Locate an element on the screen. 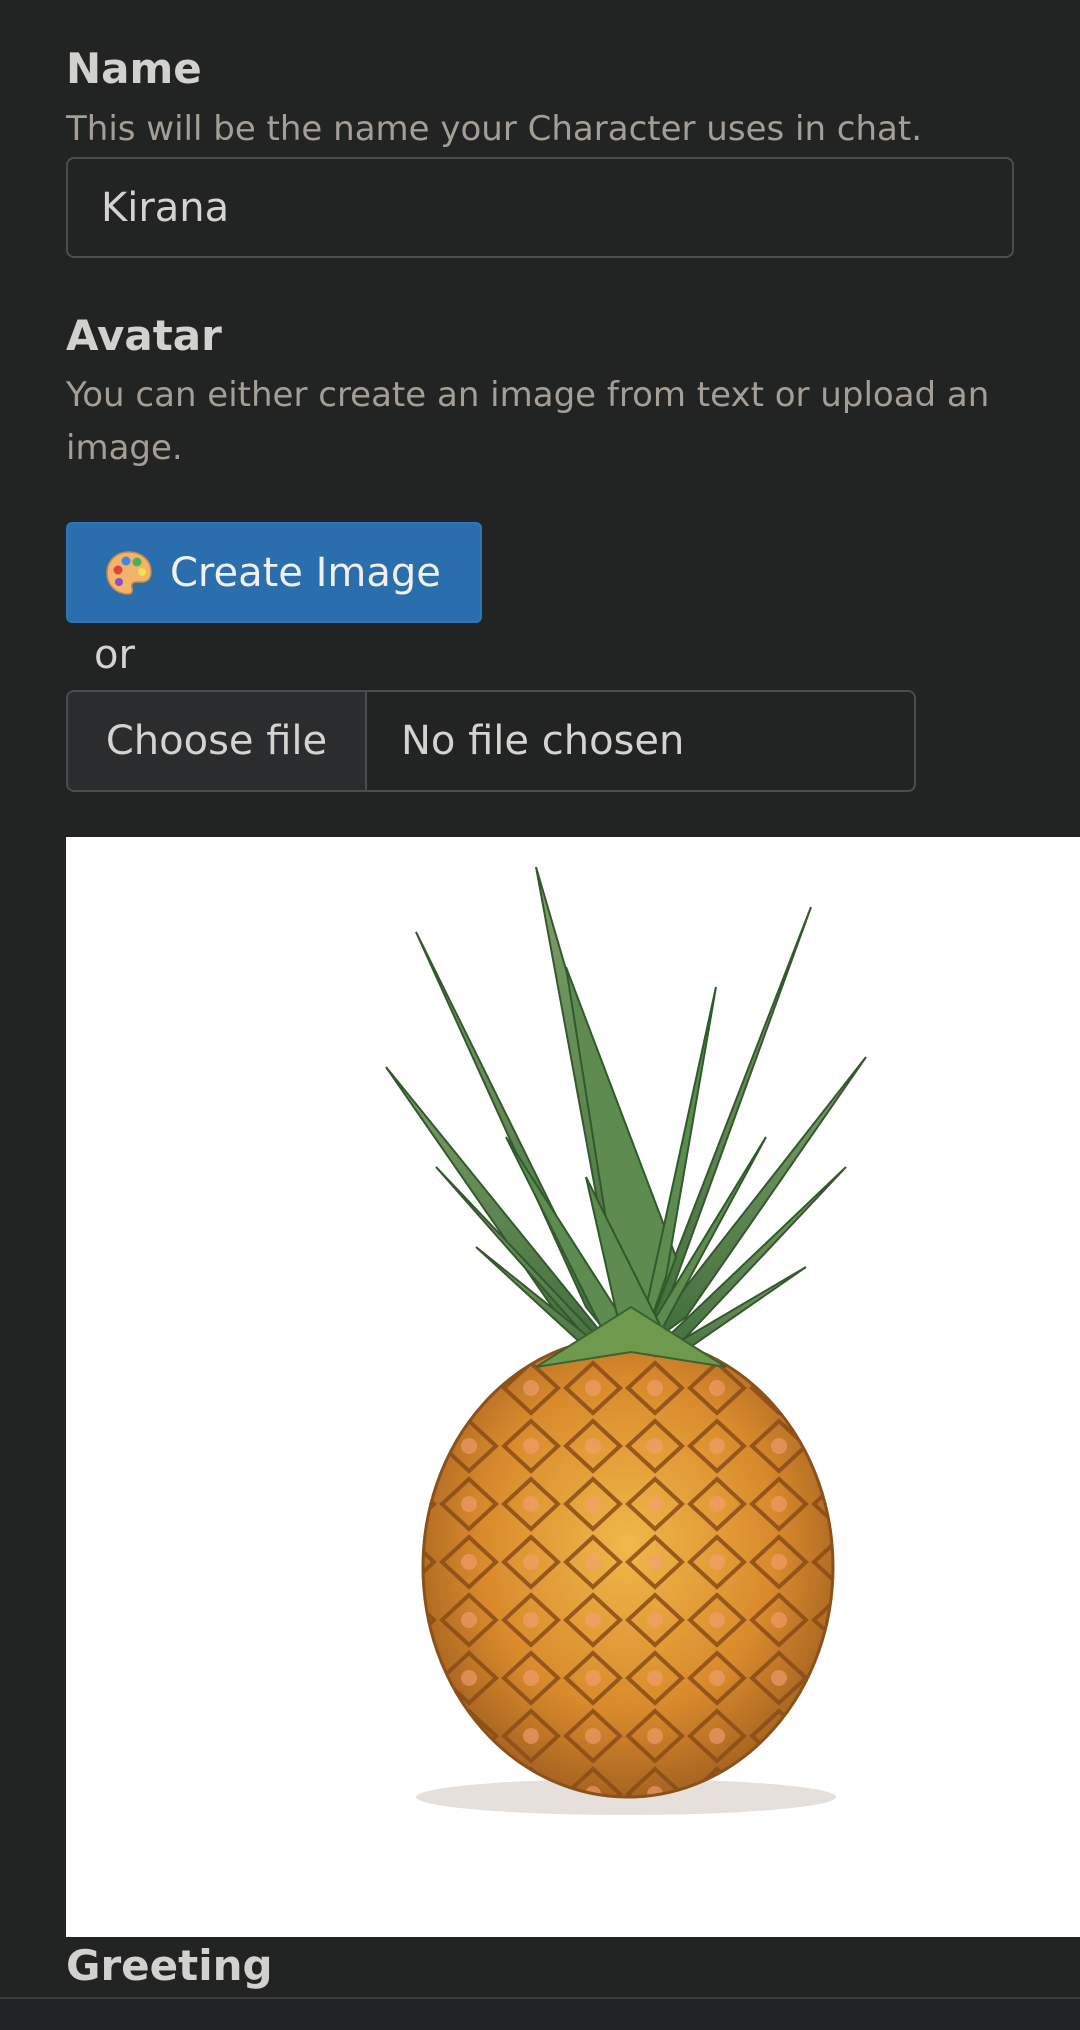 This screenshot has height=2030, width=1080. file-upload-input: Choose file No file chosen is located at coordinates (491, 741).